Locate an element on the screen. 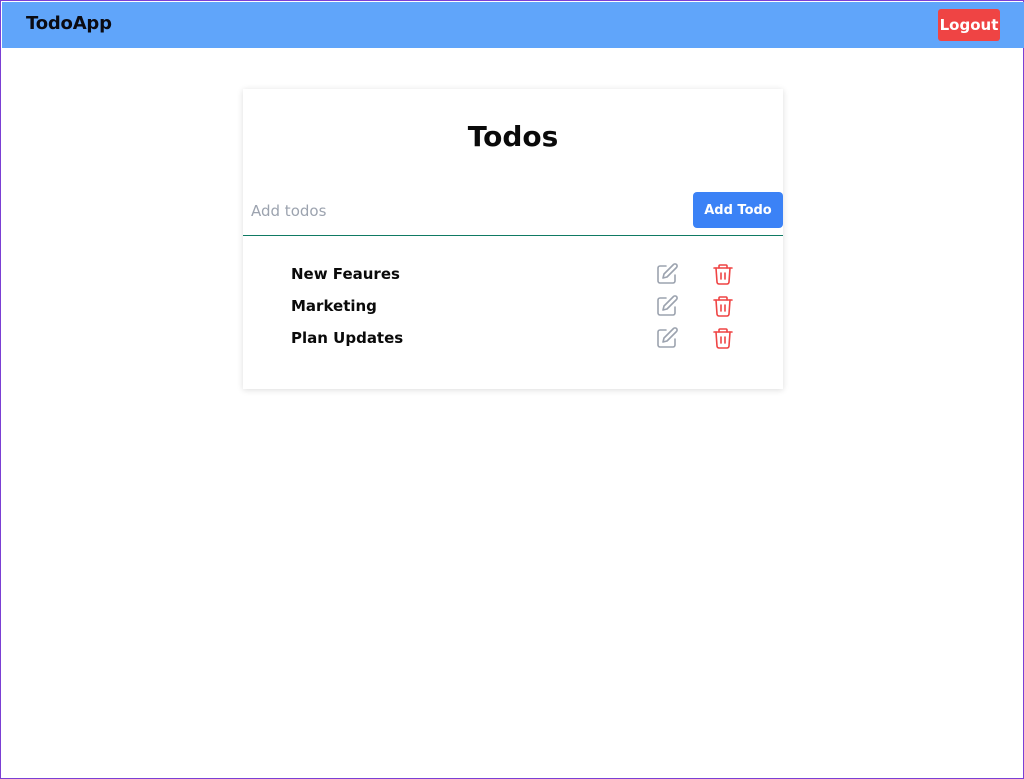  page-title: Todos is located at coordinates (513, 136).